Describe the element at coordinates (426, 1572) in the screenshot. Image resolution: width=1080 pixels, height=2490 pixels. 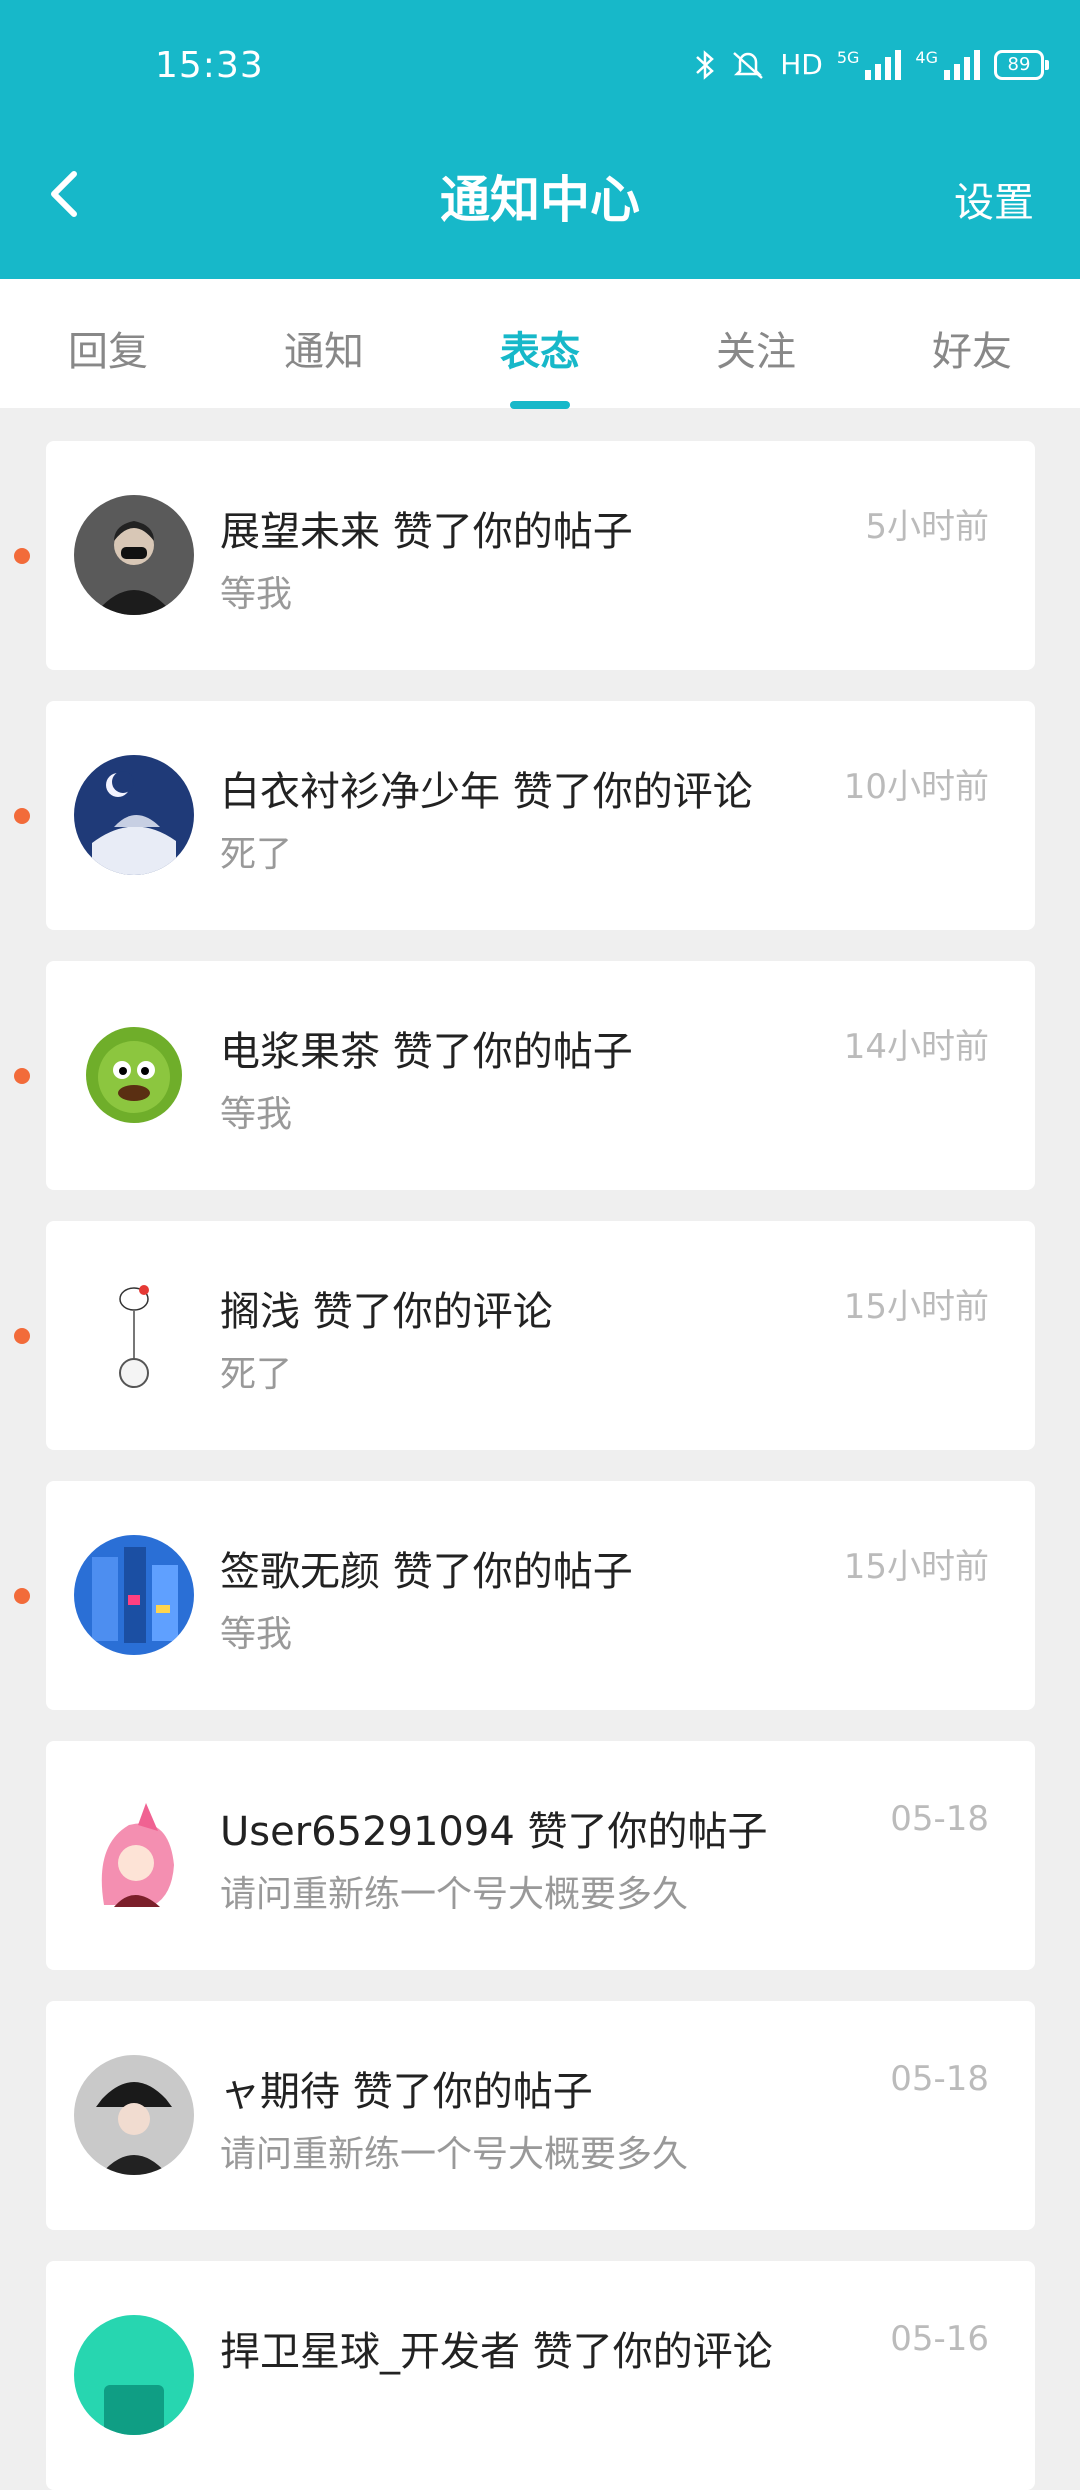
I see `notification-title: 签歌无颜 赞了你的帖子` at that location.